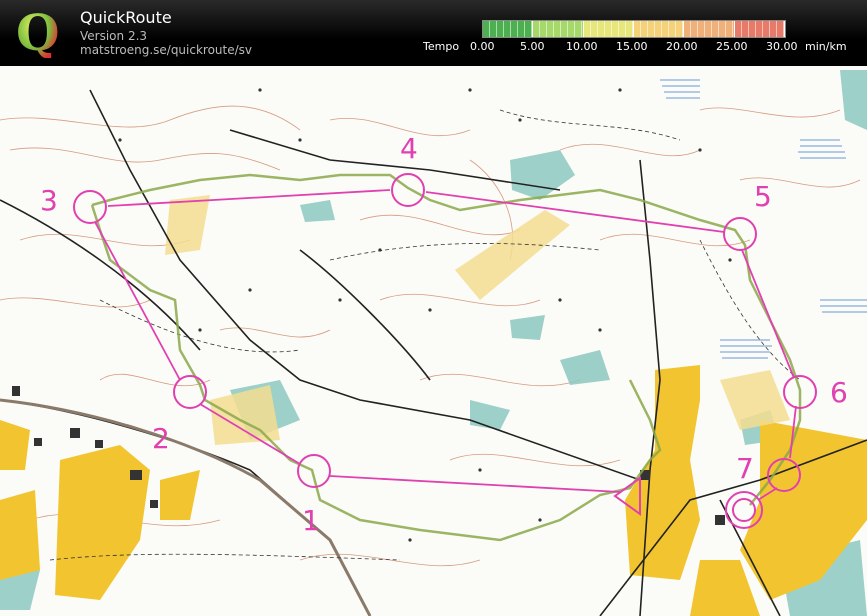  I want to click on legend-label: Tempo, so click(441, 46).